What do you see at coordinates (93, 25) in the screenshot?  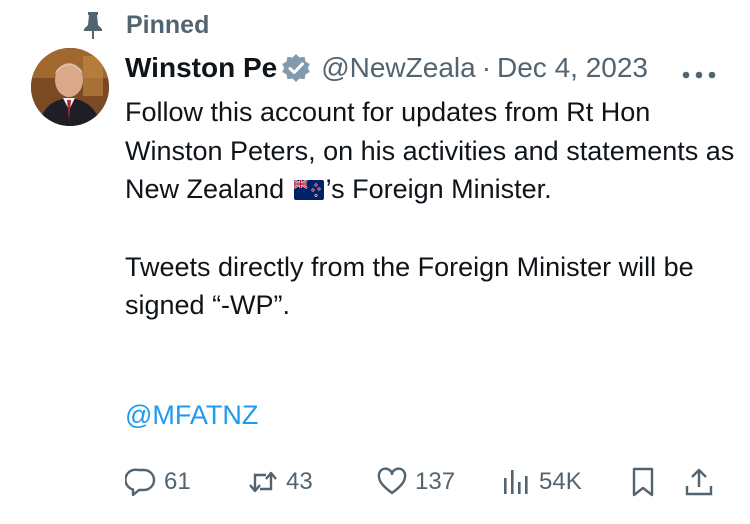 I see `pin-icon` at bounding box center [93, 25].